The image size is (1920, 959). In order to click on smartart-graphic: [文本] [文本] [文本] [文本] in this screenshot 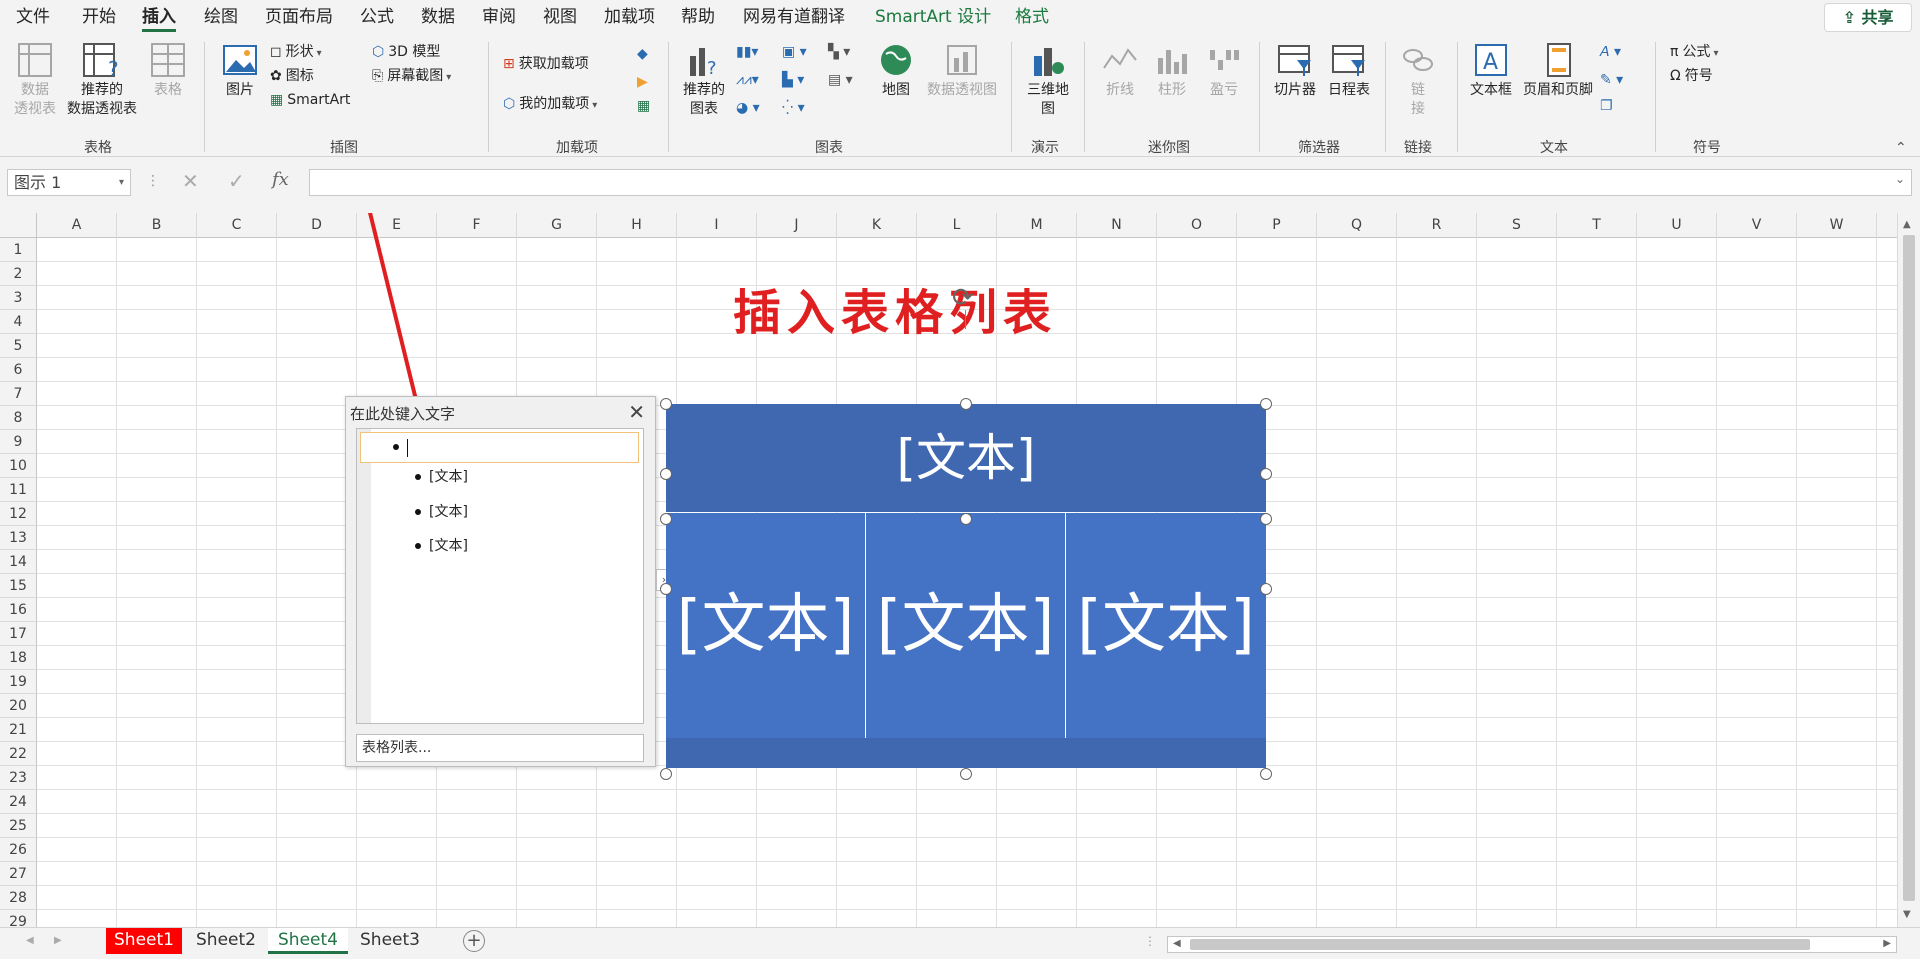, I will do `click(966, 590)`.